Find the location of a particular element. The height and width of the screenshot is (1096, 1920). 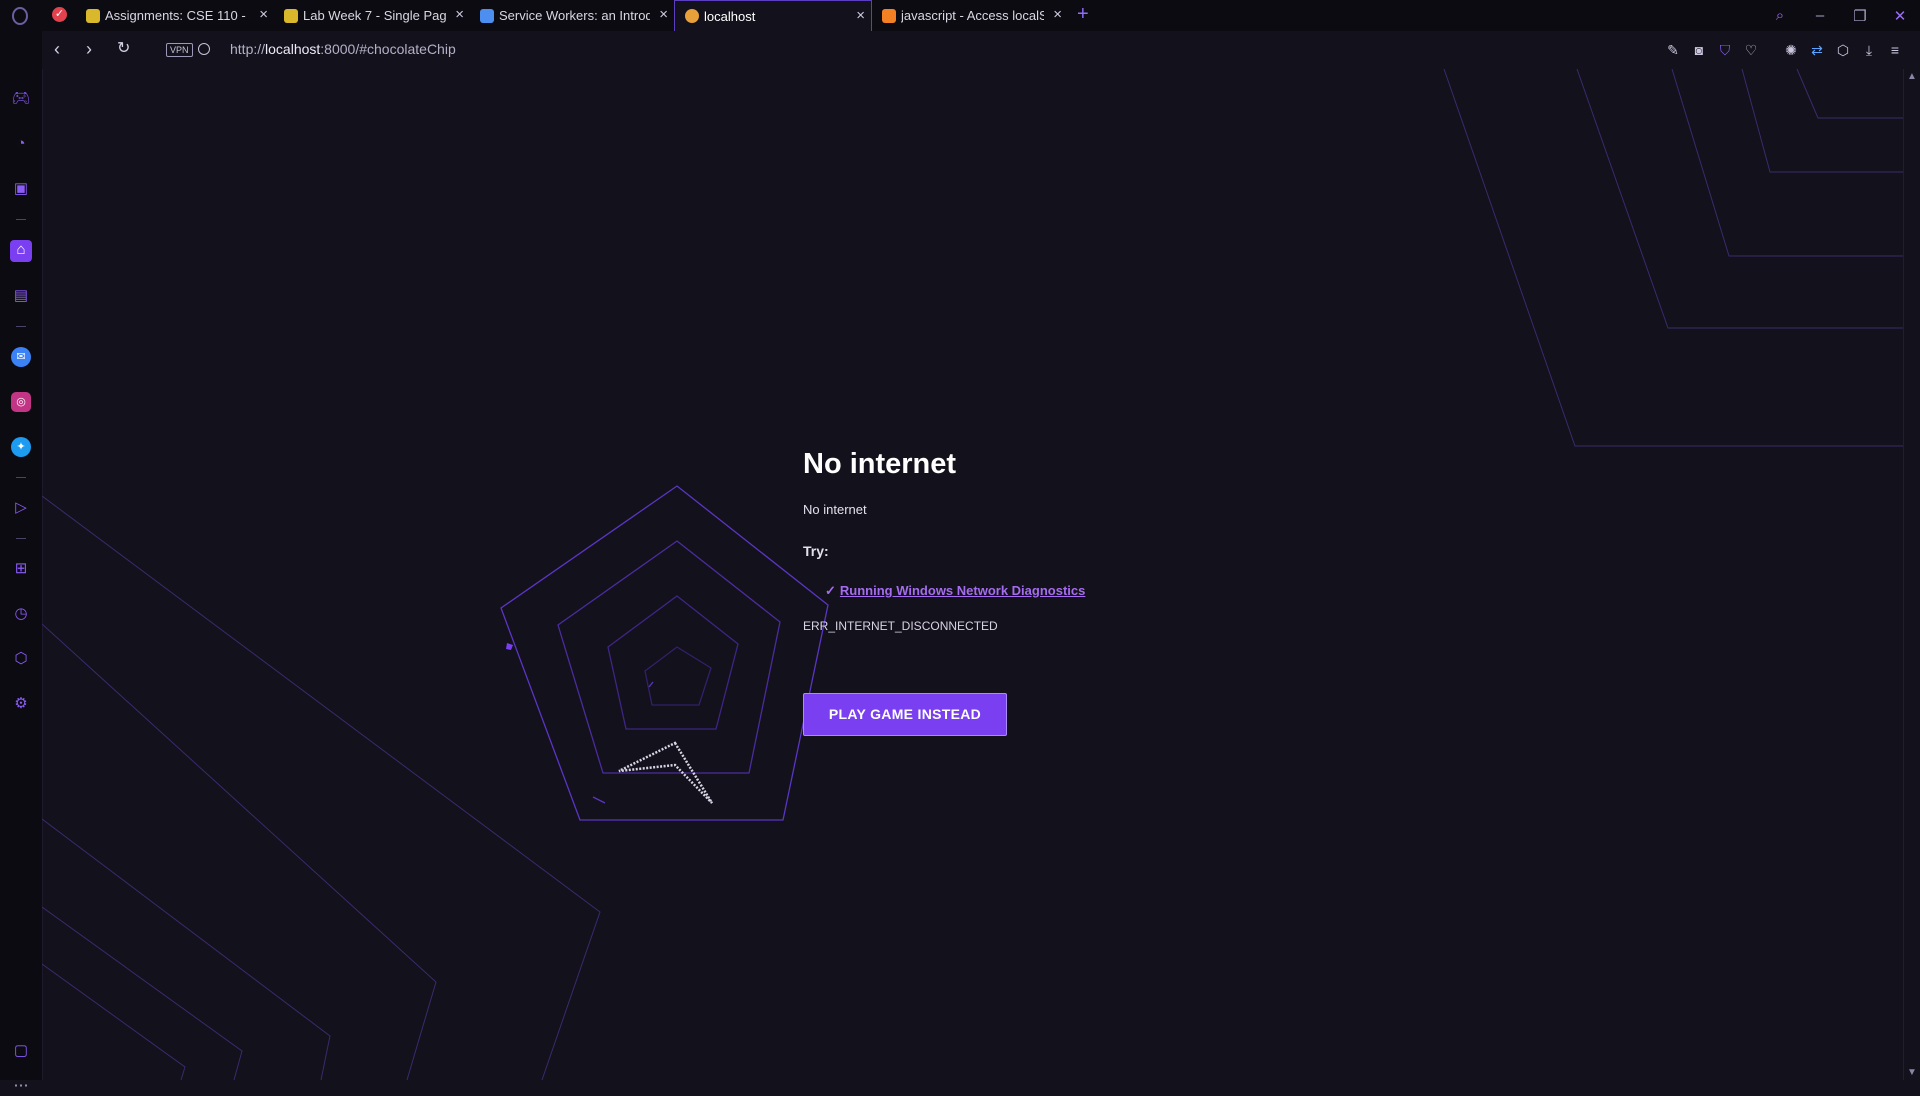

tab-label: Lab Week 7 - Single Page / is located at coordinates (374, 15).